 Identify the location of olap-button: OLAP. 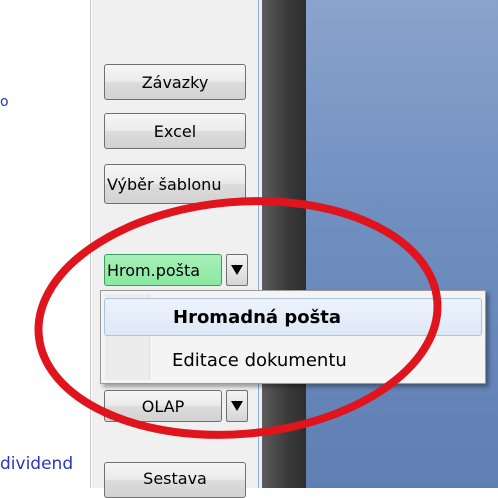
(163, 406).